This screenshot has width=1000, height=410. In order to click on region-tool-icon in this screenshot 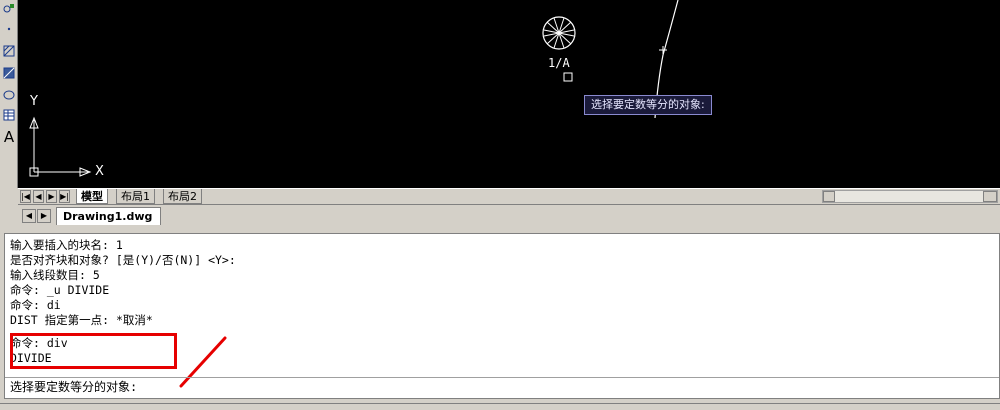, I will do `click(9, 95)`.